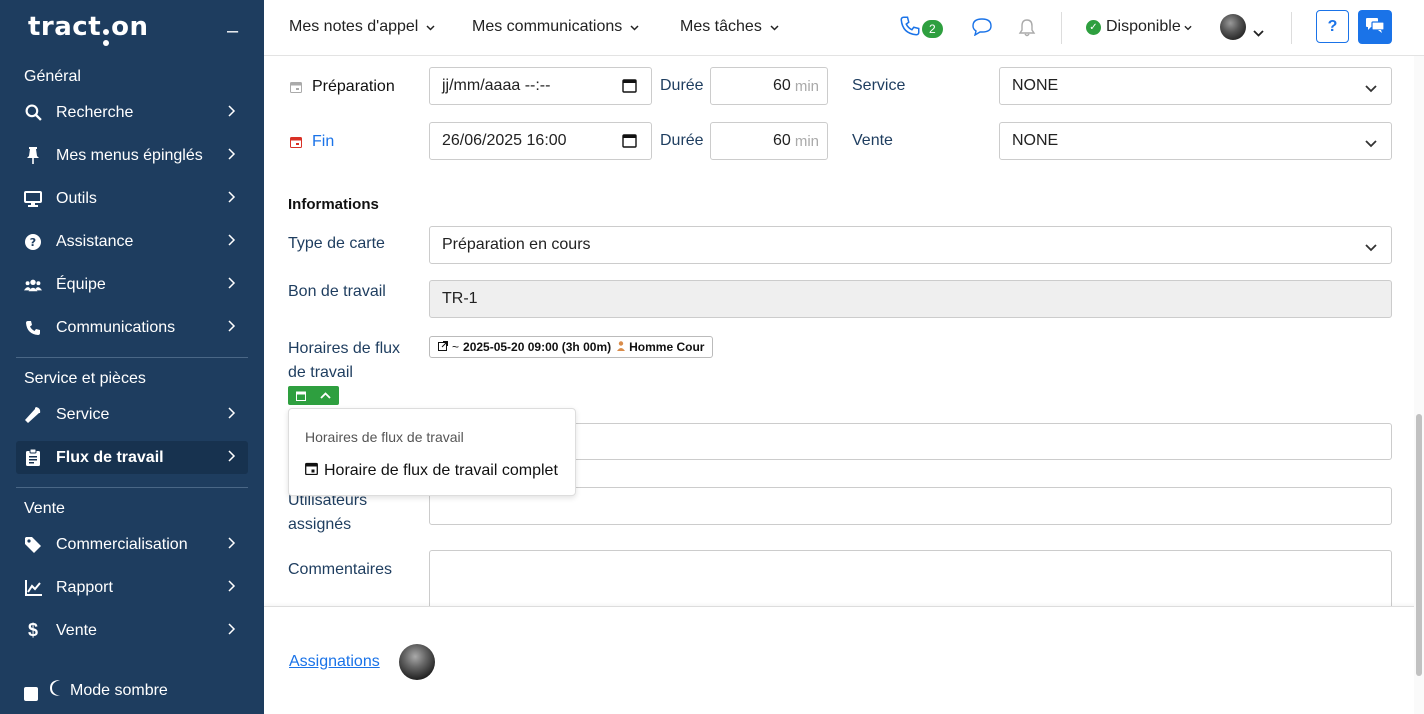 Image resolution: width=1424 pixels, height=714 pixels. I want to click on section-title-service: Service et pièces, so click(85, 378).